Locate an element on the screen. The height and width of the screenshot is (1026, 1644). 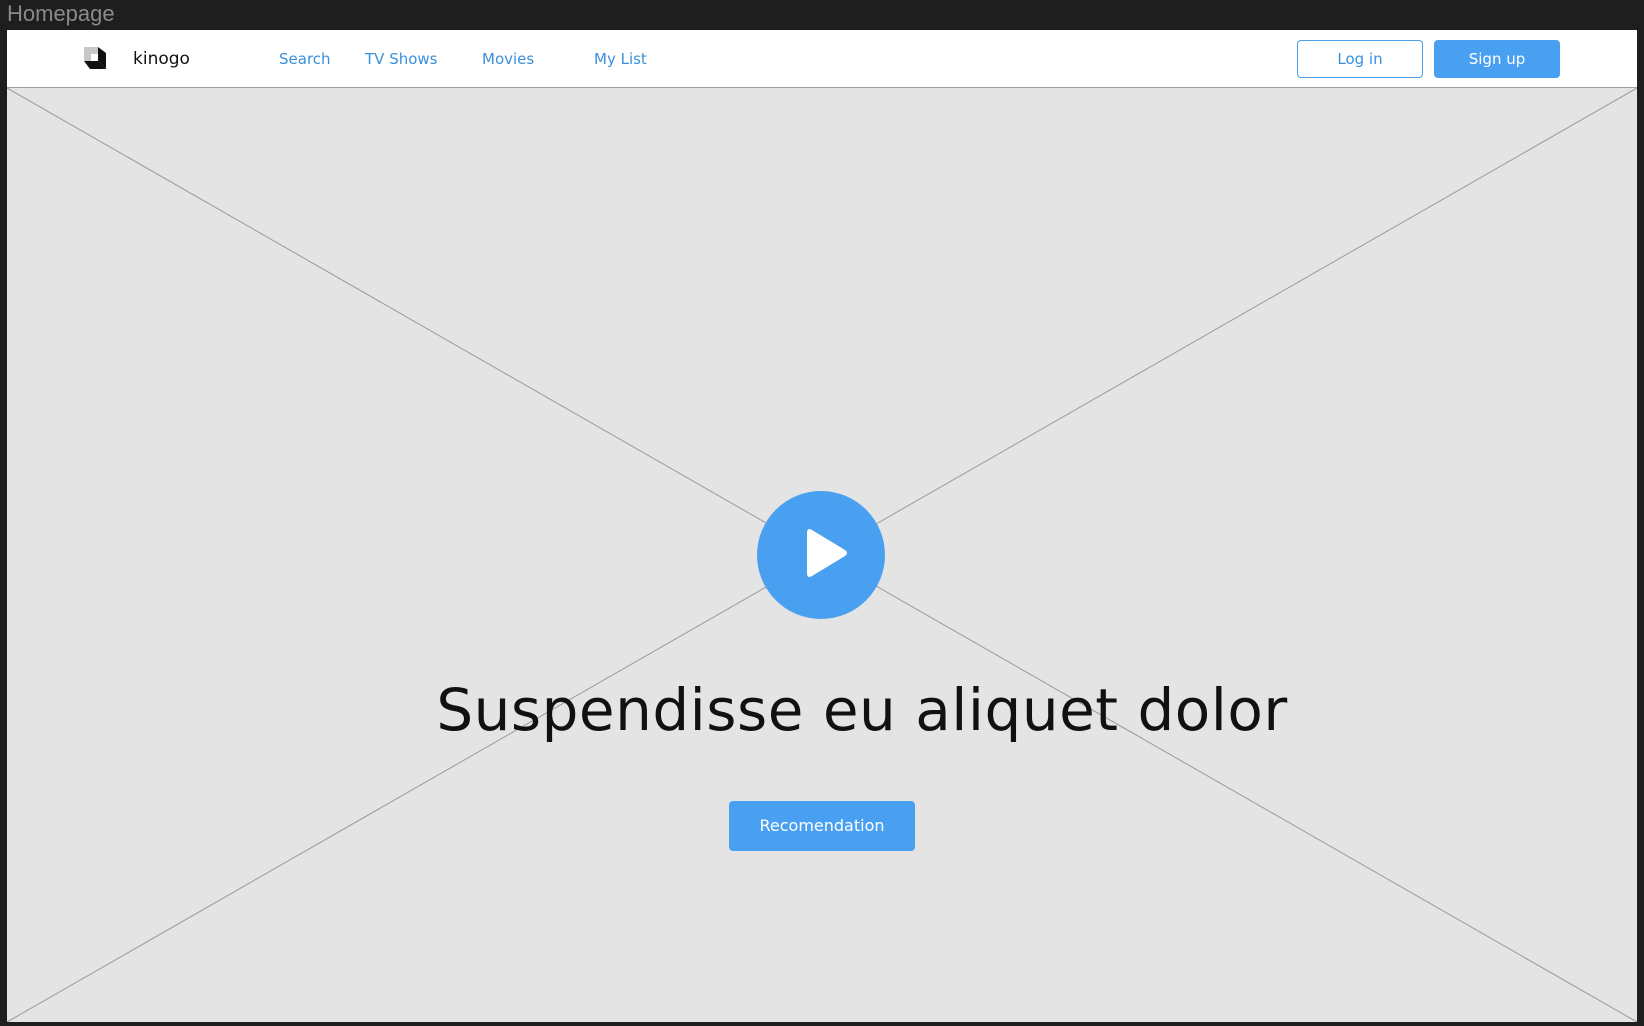
signup-button: Sign up is located at coordinates (1497, 59).